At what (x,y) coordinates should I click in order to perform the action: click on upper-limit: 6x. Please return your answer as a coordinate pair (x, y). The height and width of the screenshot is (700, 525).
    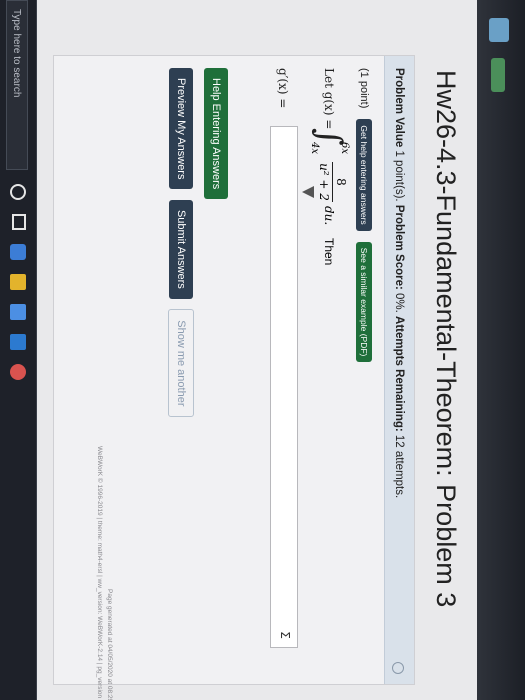
    Looking at the image, I should click on (344, 148).